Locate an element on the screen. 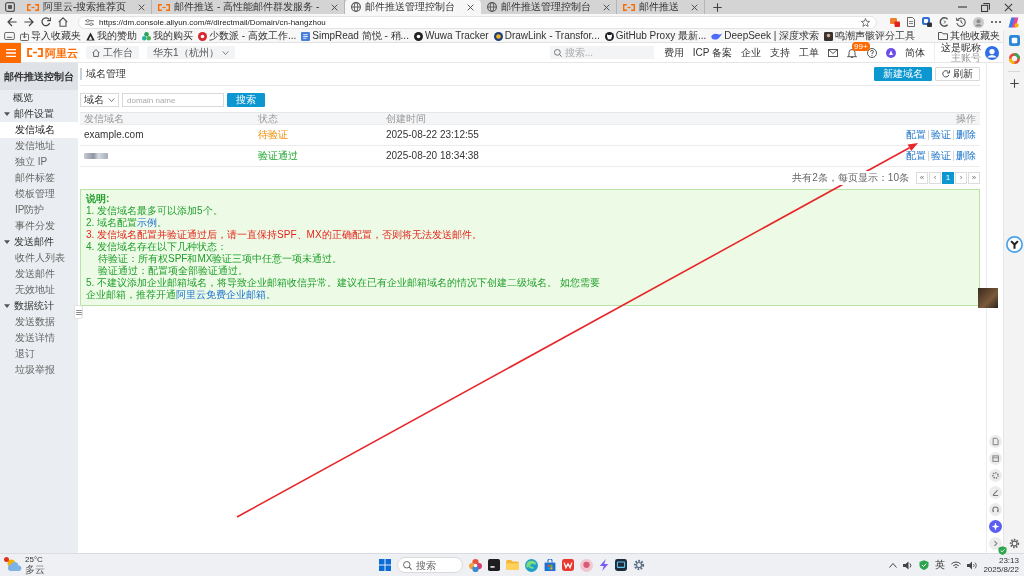  field-select: 域名 is located at coordinates (99, 100).